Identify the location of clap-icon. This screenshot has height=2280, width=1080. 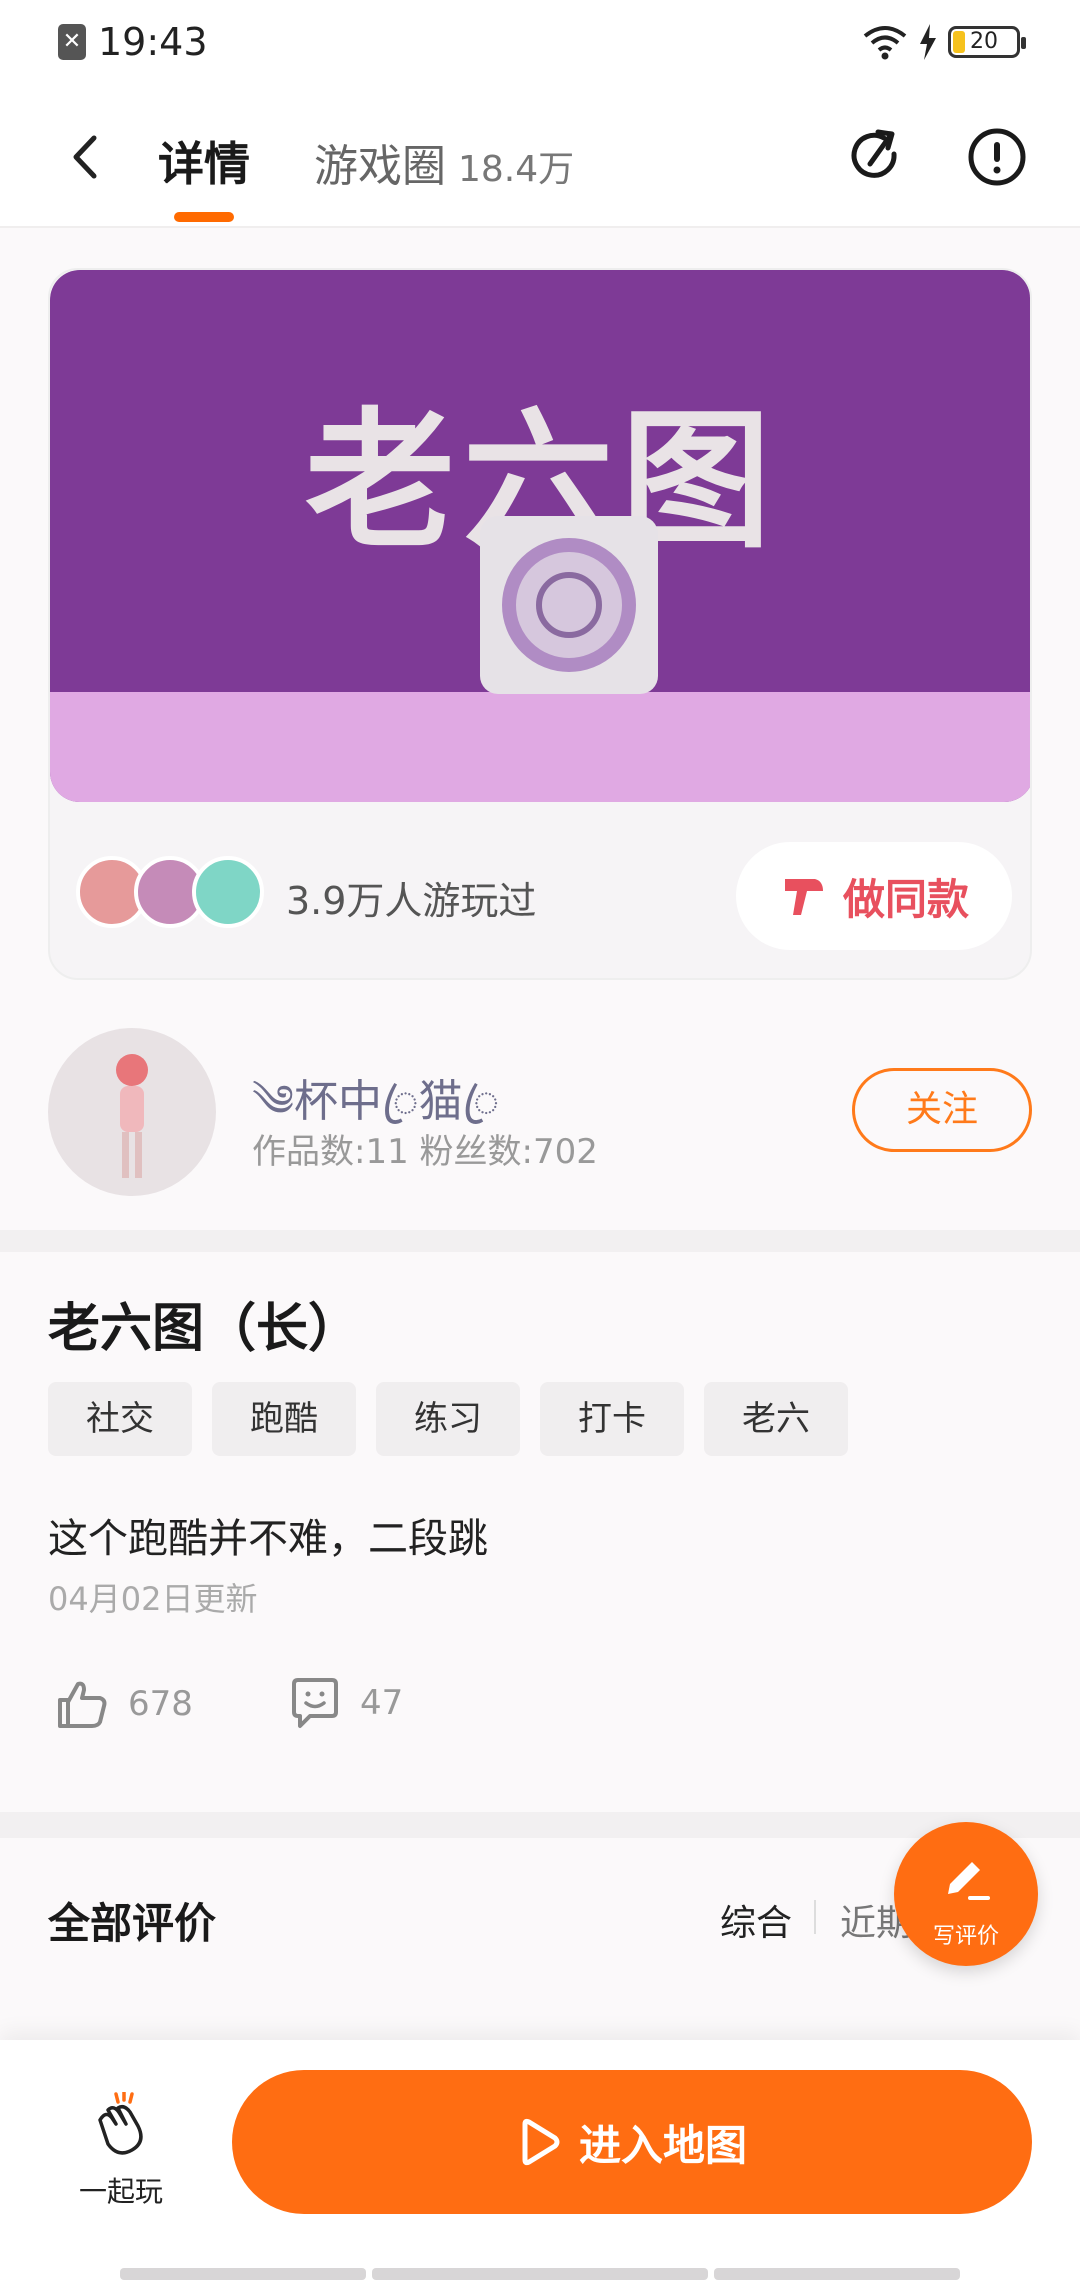
(120, 2122).